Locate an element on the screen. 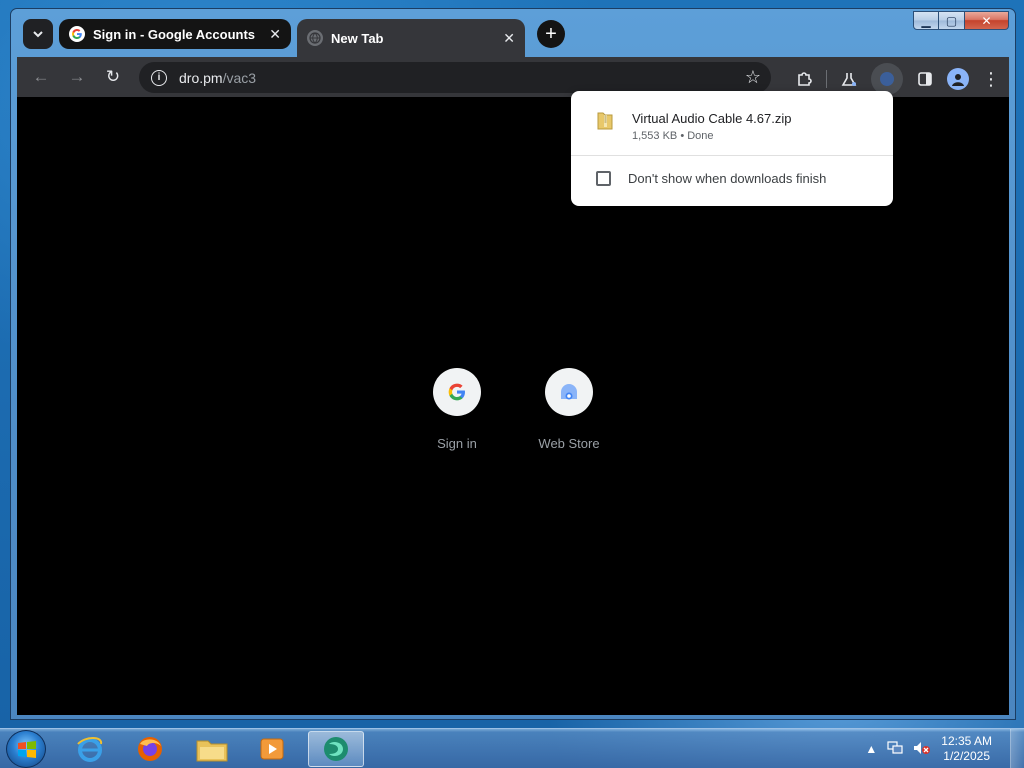  back-arrow-icon: ← is located at coordinates (41, 77).